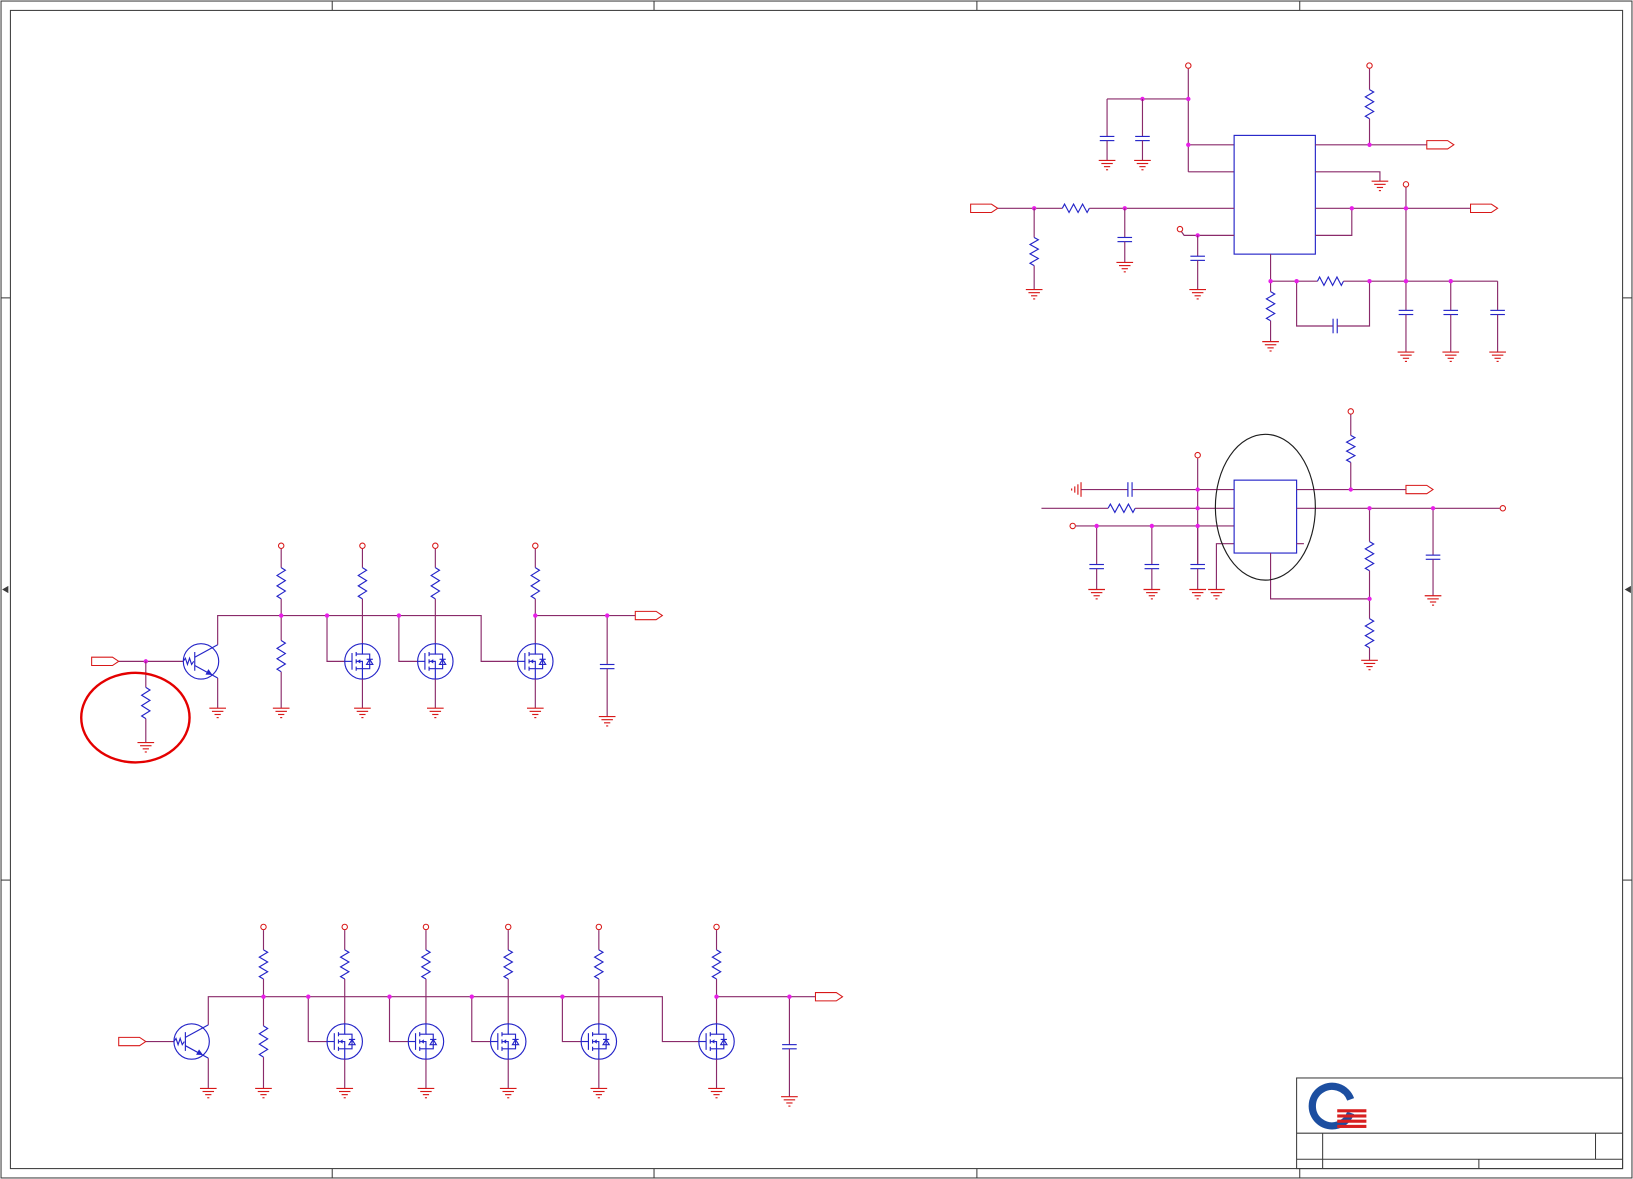  I want to click on transistor-emitter, so click(206, 672).